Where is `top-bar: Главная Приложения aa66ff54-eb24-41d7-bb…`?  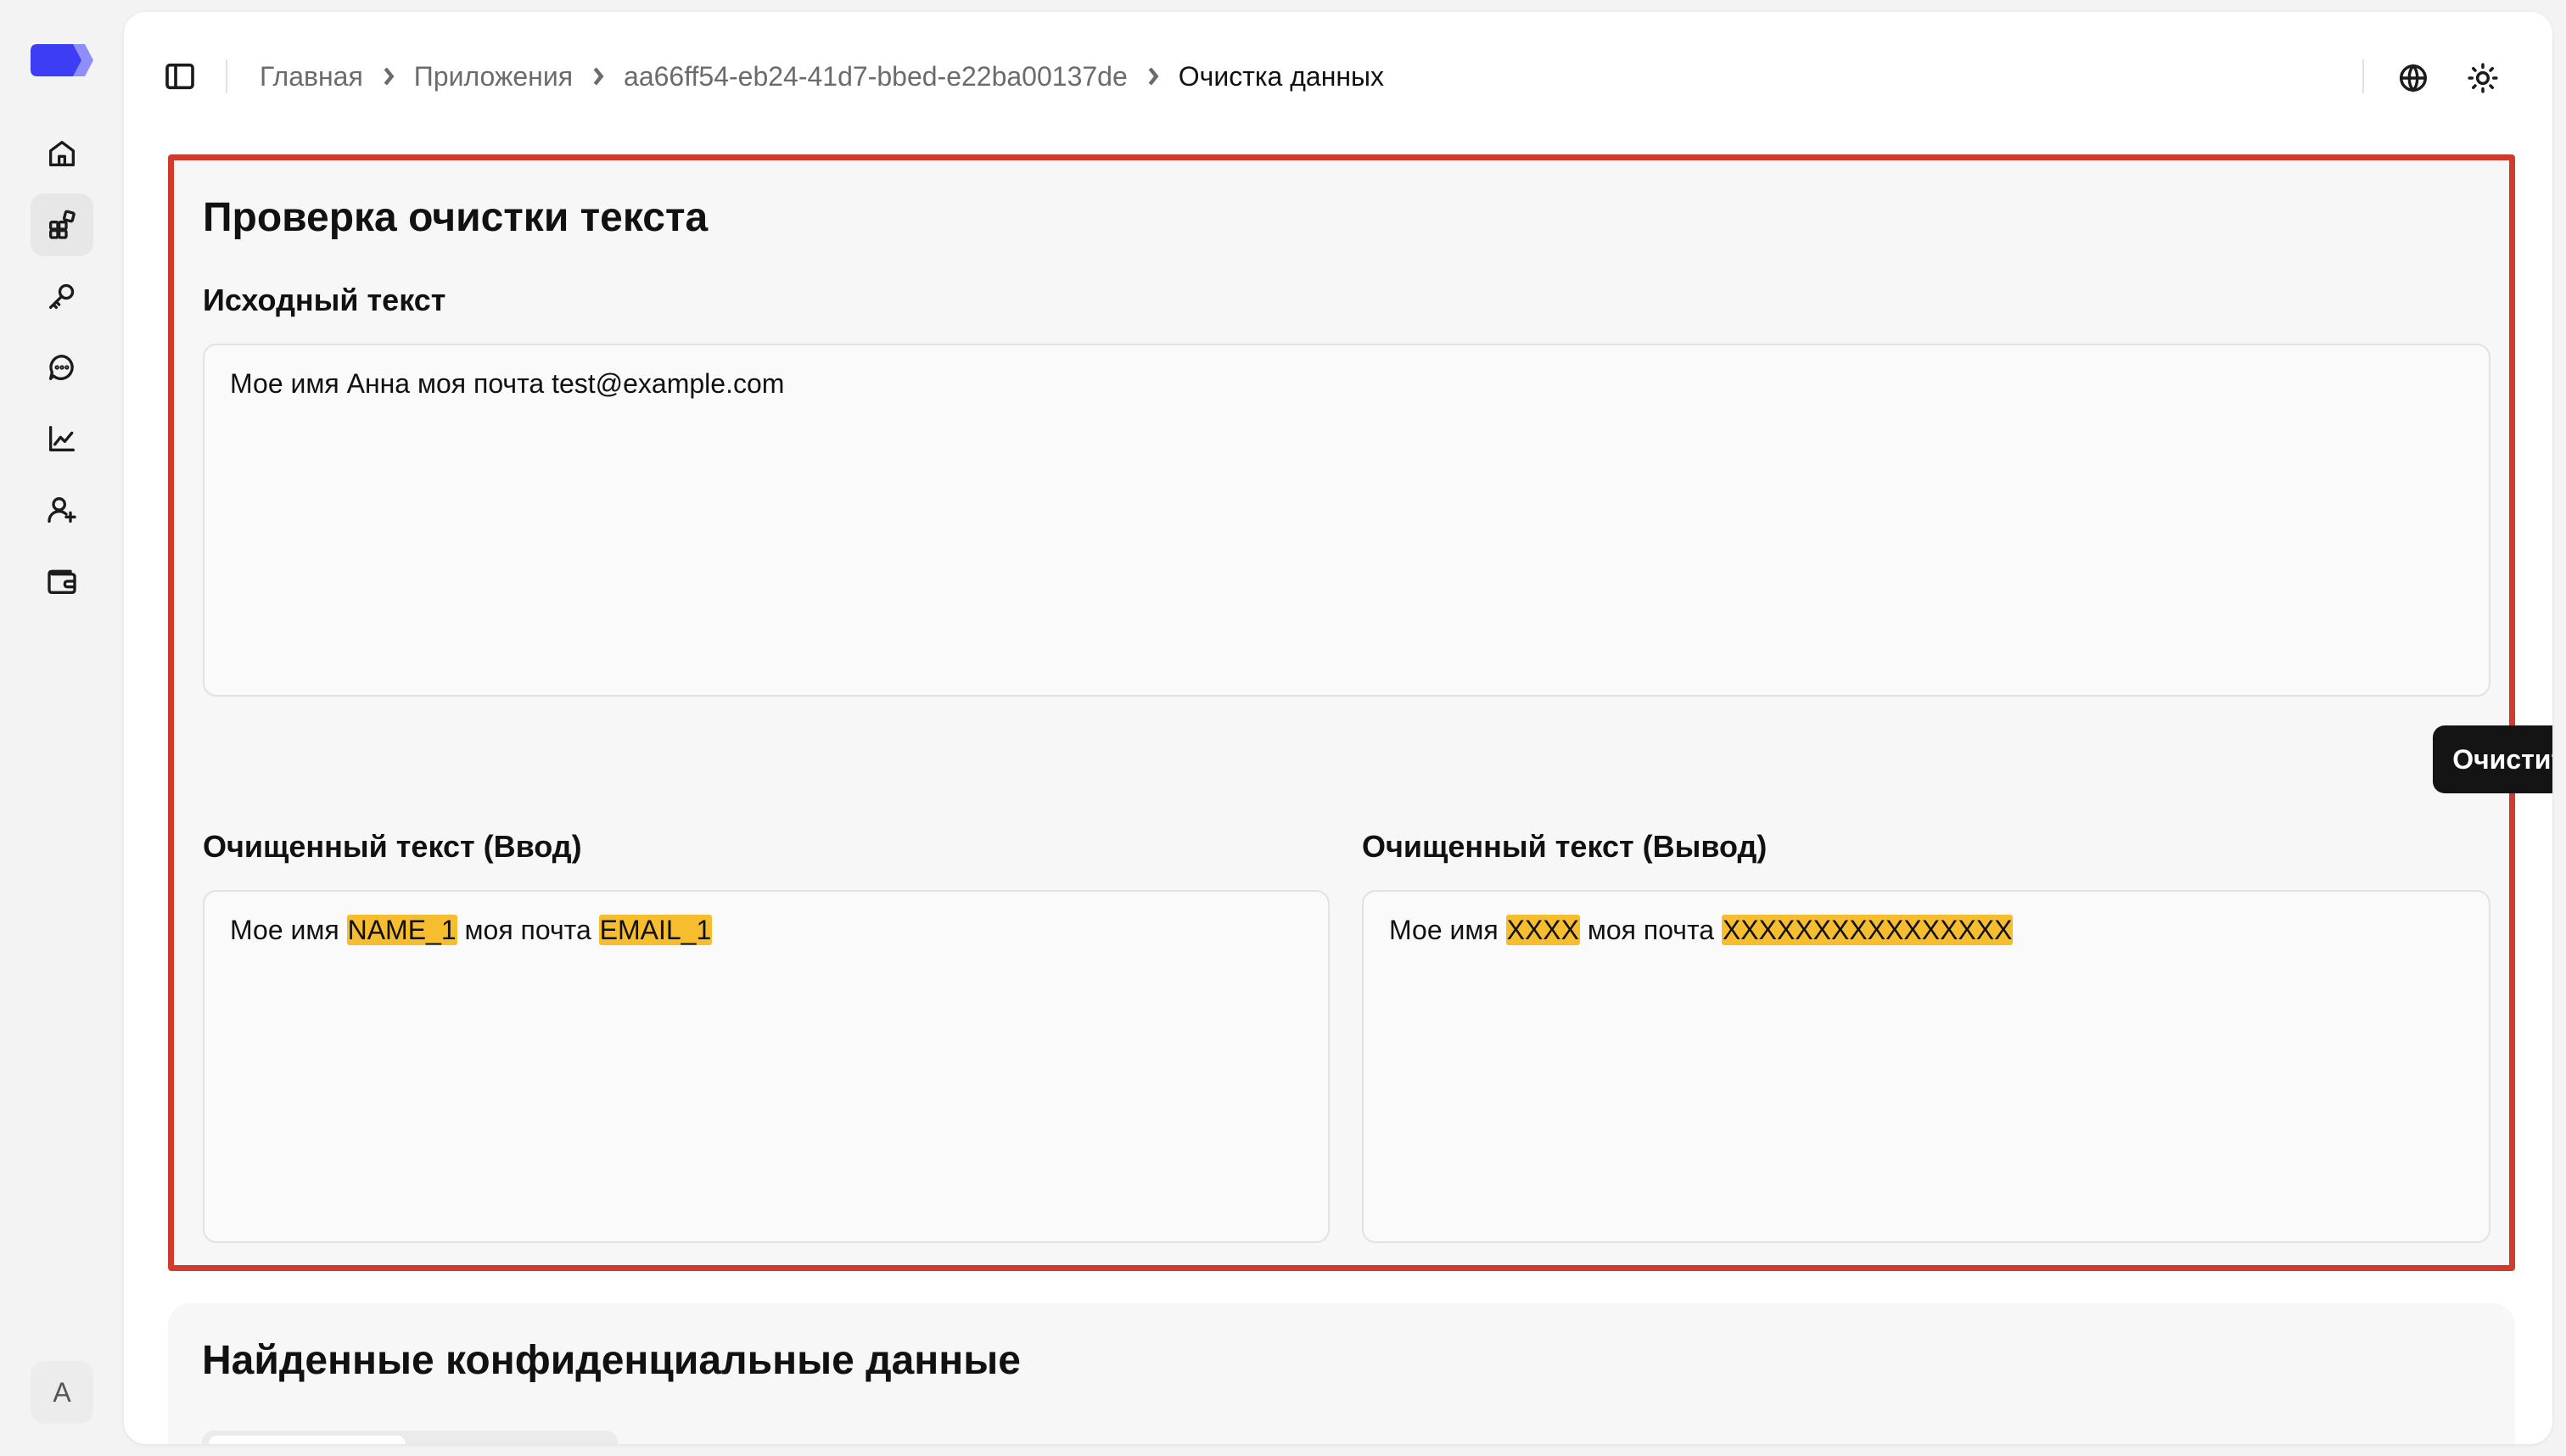 top-bar: Главная Приложения aa66ff54-eb24-41d7-bb… is located at coordinates (1338, 75).